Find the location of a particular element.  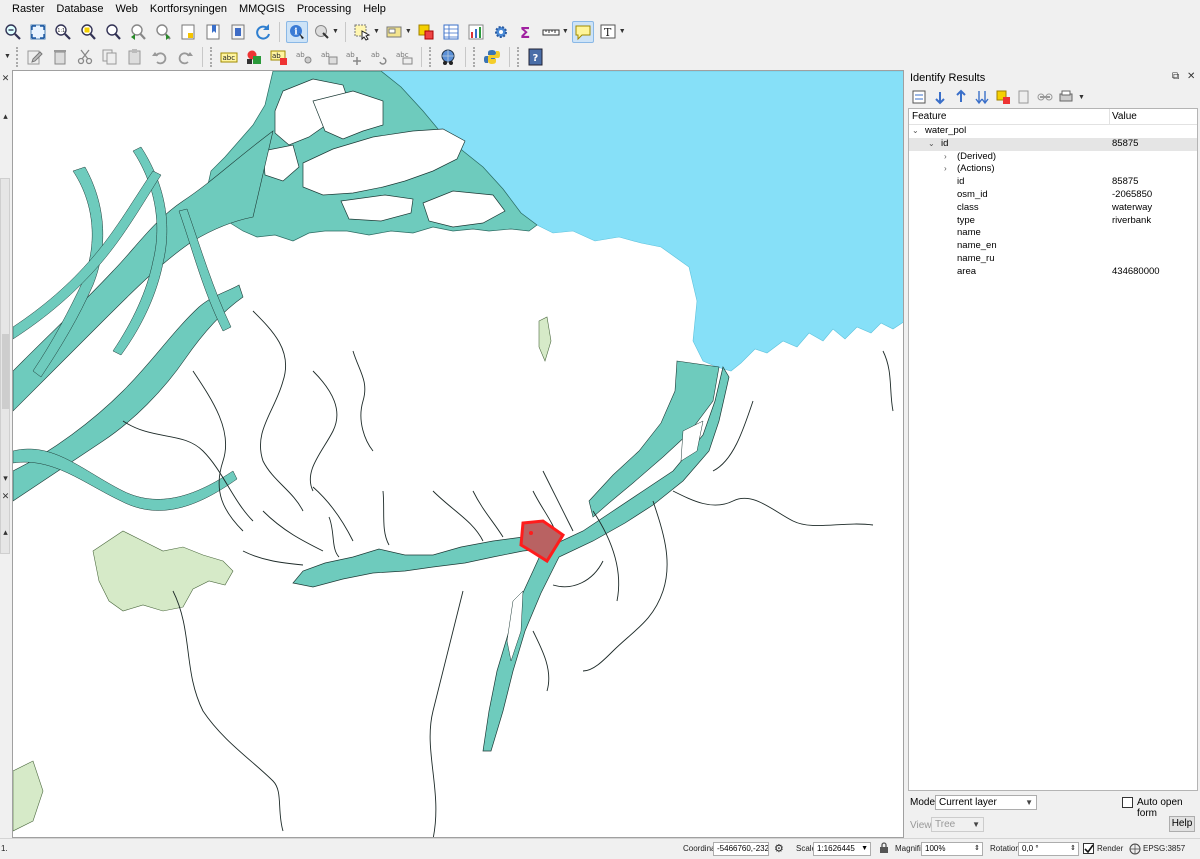

zoom-native-icon: 1:1 is located at coordinates (63, 32).